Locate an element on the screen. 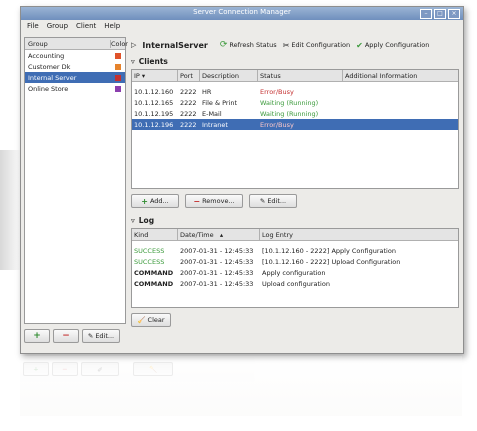  window-controls: – □ × is located at coordinates (440, 14).